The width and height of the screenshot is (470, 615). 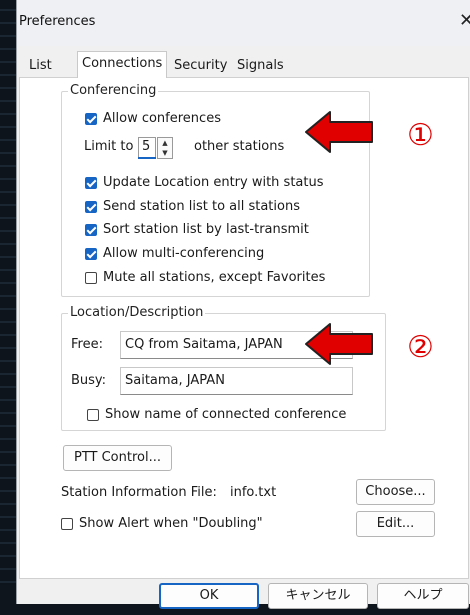 What do you see at coordinates (113, 90) in the screenshot?
I see `conferencing-group-label: Conferencing` at bounding box center [113, 90].